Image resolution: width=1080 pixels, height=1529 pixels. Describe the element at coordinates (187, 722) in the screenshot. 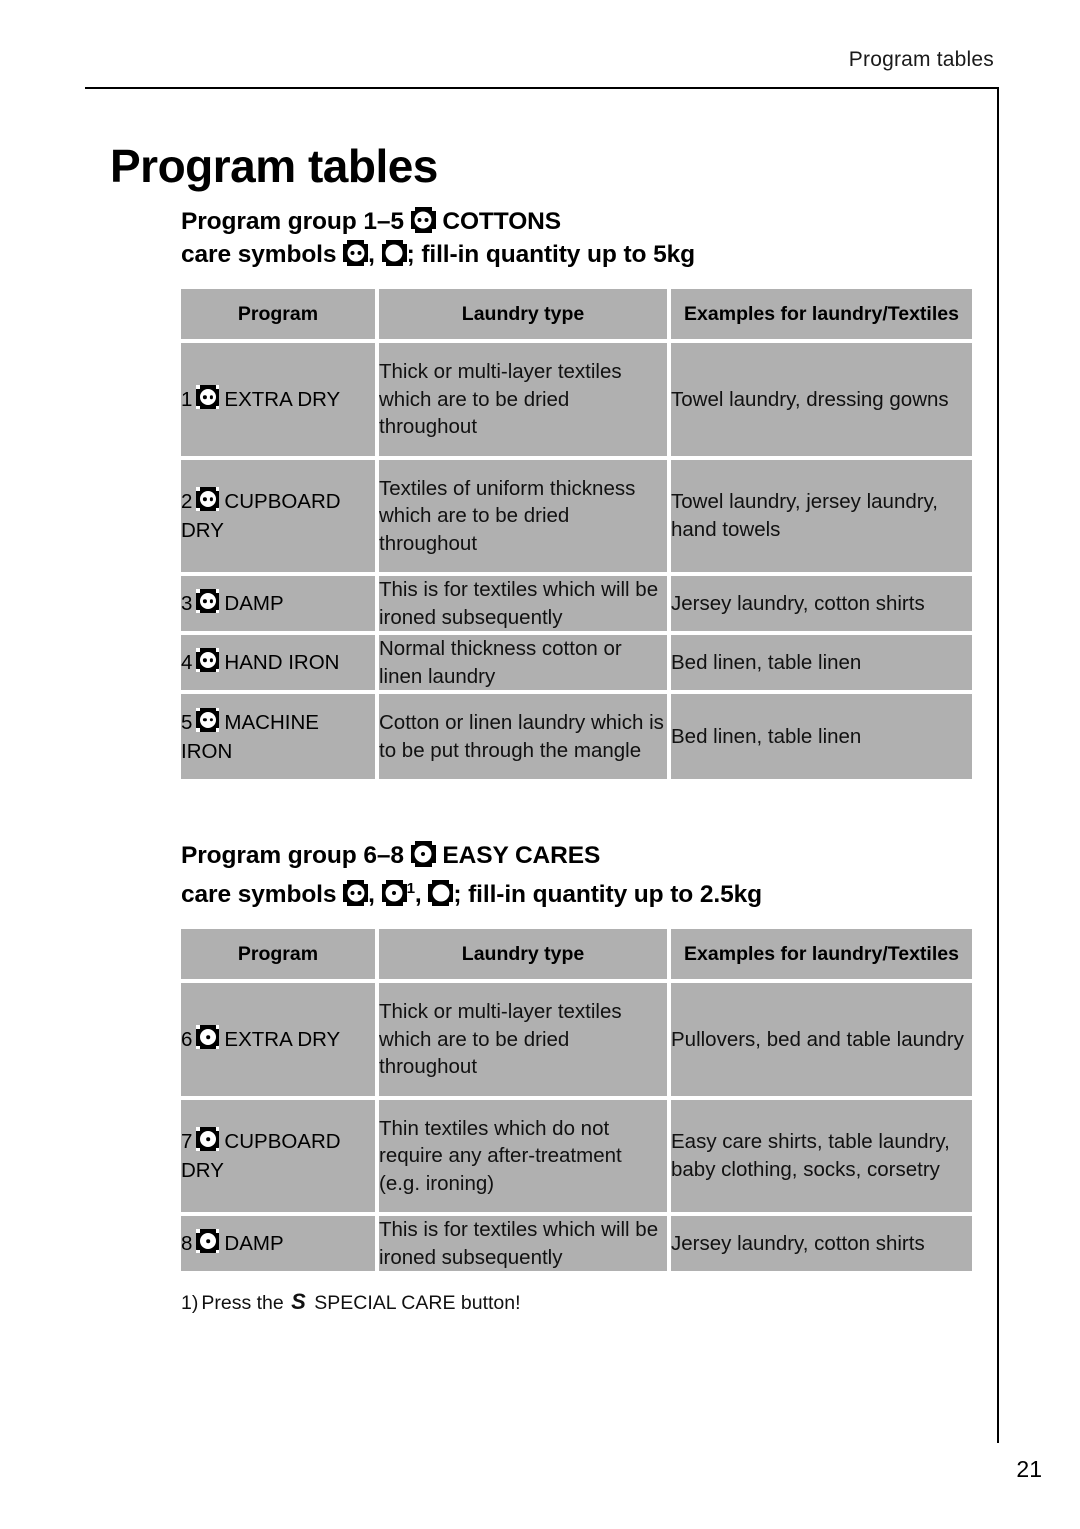

I see `program-number: 5` at that location.